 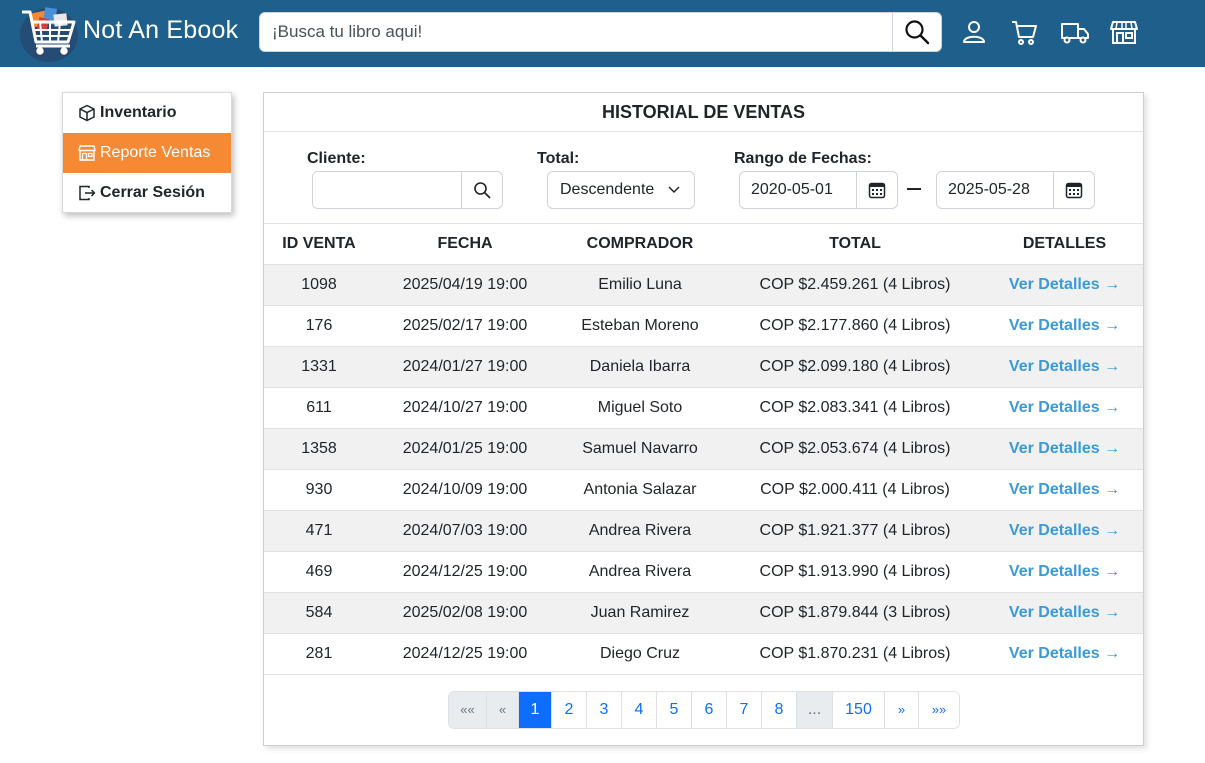 I want to click on total-cell: COP $1.913.990 (4 Libros), so click(x=855, y=571).